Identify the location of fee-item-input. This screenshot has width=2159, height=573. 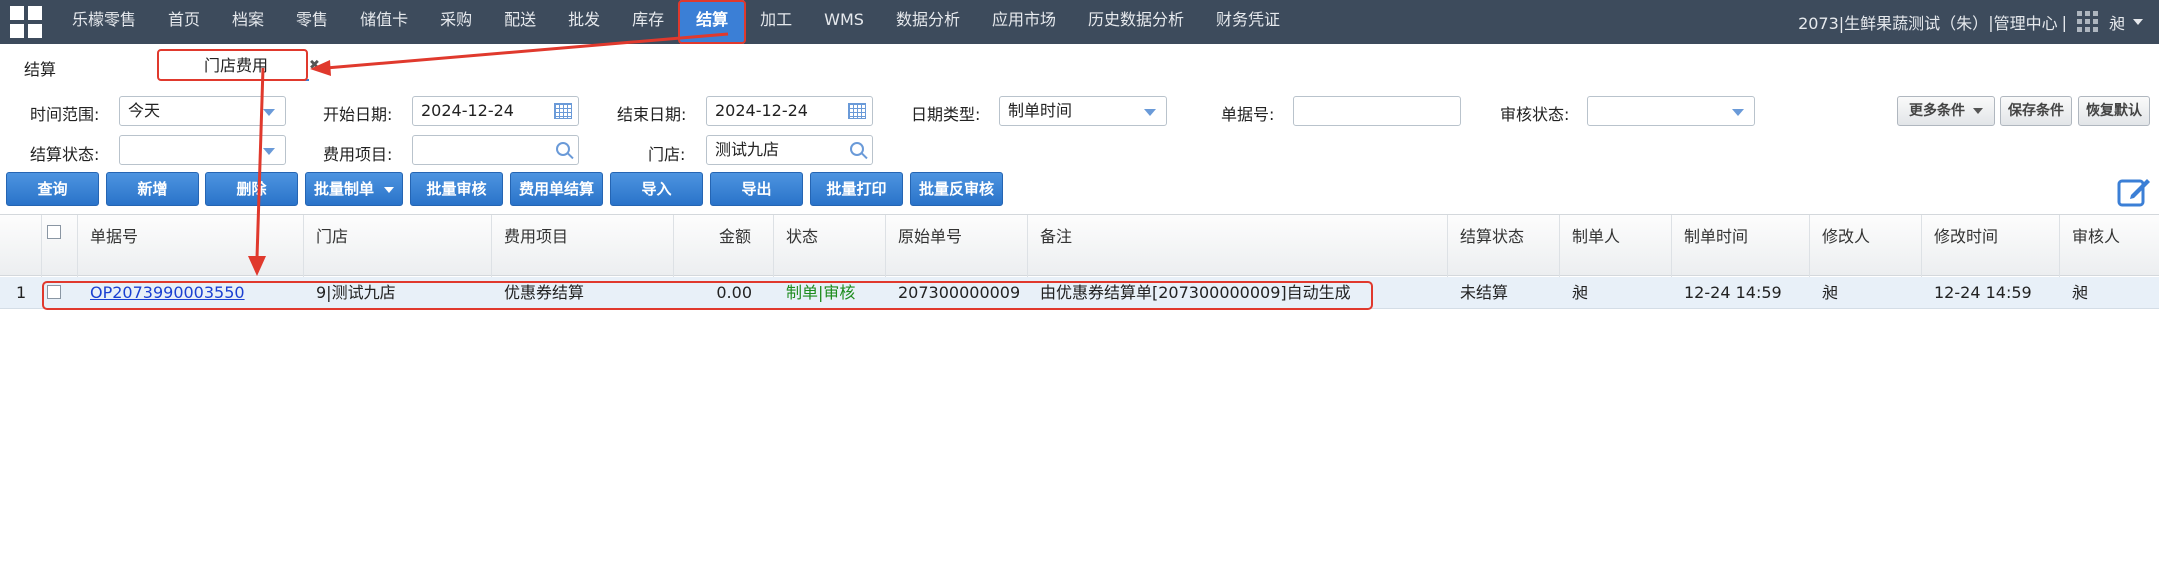
(495, 150).